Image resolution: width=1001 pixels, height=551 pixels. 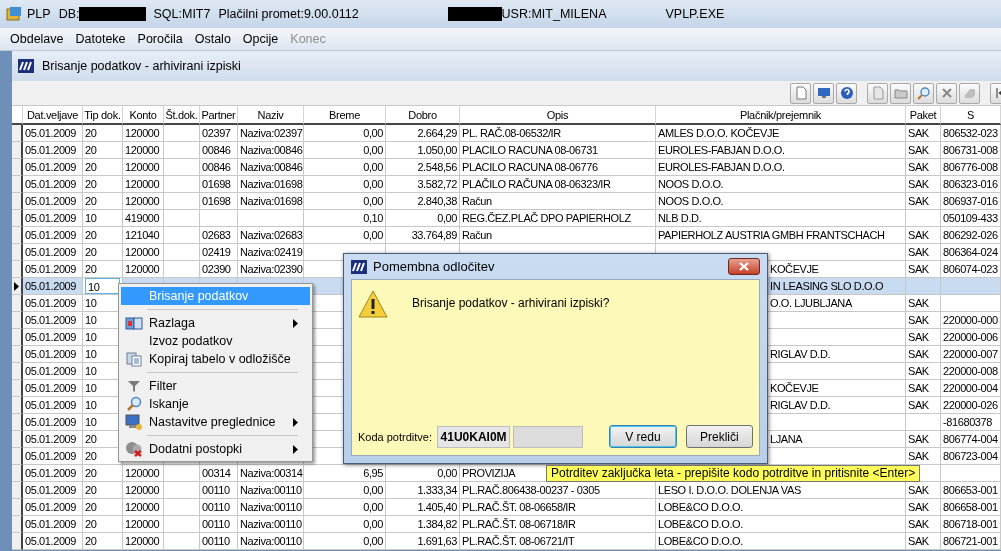 What do you see at coordinates (271, 473) in the screenshot?
I see `table-cell: Naziva:00314` at bounding box center [271, 473].